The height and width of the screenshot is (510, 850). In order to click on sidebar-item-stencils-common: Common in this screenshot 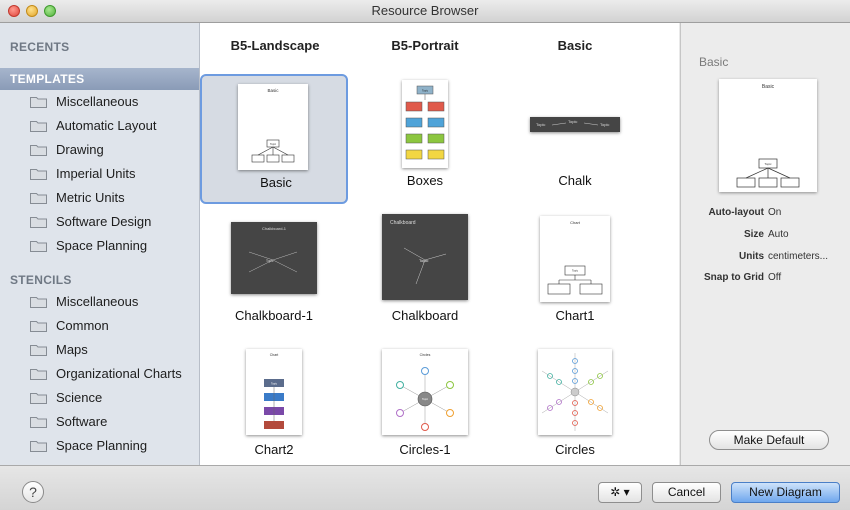, I will do `click(99, 326)`.